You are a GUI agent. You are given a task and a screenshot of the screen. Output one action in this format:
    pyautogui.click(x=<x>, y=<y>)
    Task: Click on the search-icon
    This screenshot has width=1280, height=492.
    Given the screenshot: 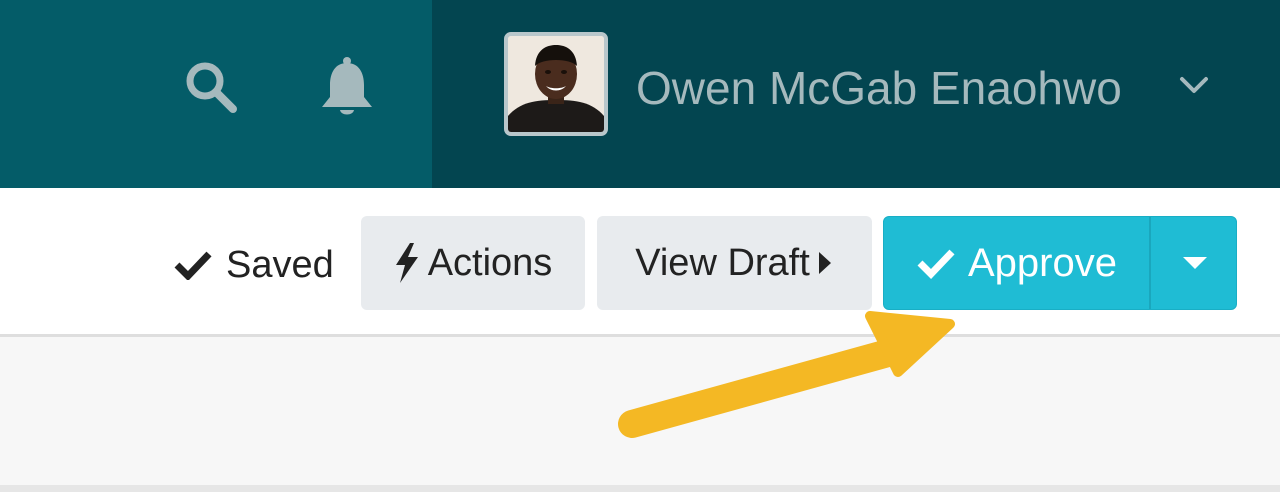 What is the action you would take?
    pyautogui.click(x=211, y=87)
    